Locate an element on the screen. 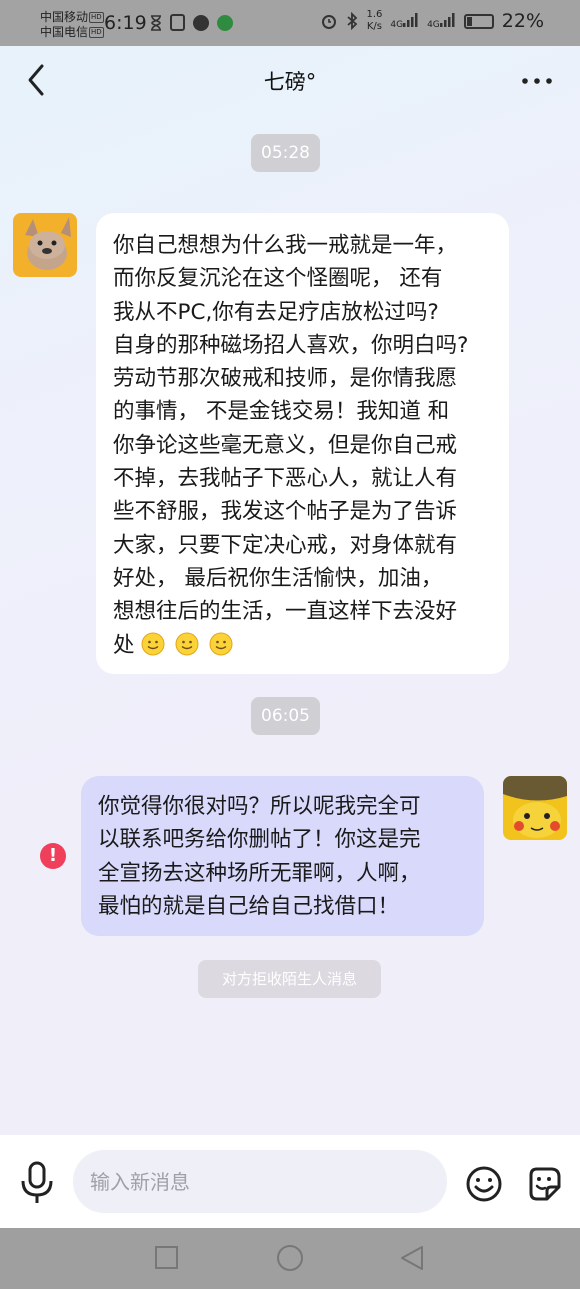 This screenshot has width=580, height=1289. signal-2: 4G is located at coordinates (441, 21).